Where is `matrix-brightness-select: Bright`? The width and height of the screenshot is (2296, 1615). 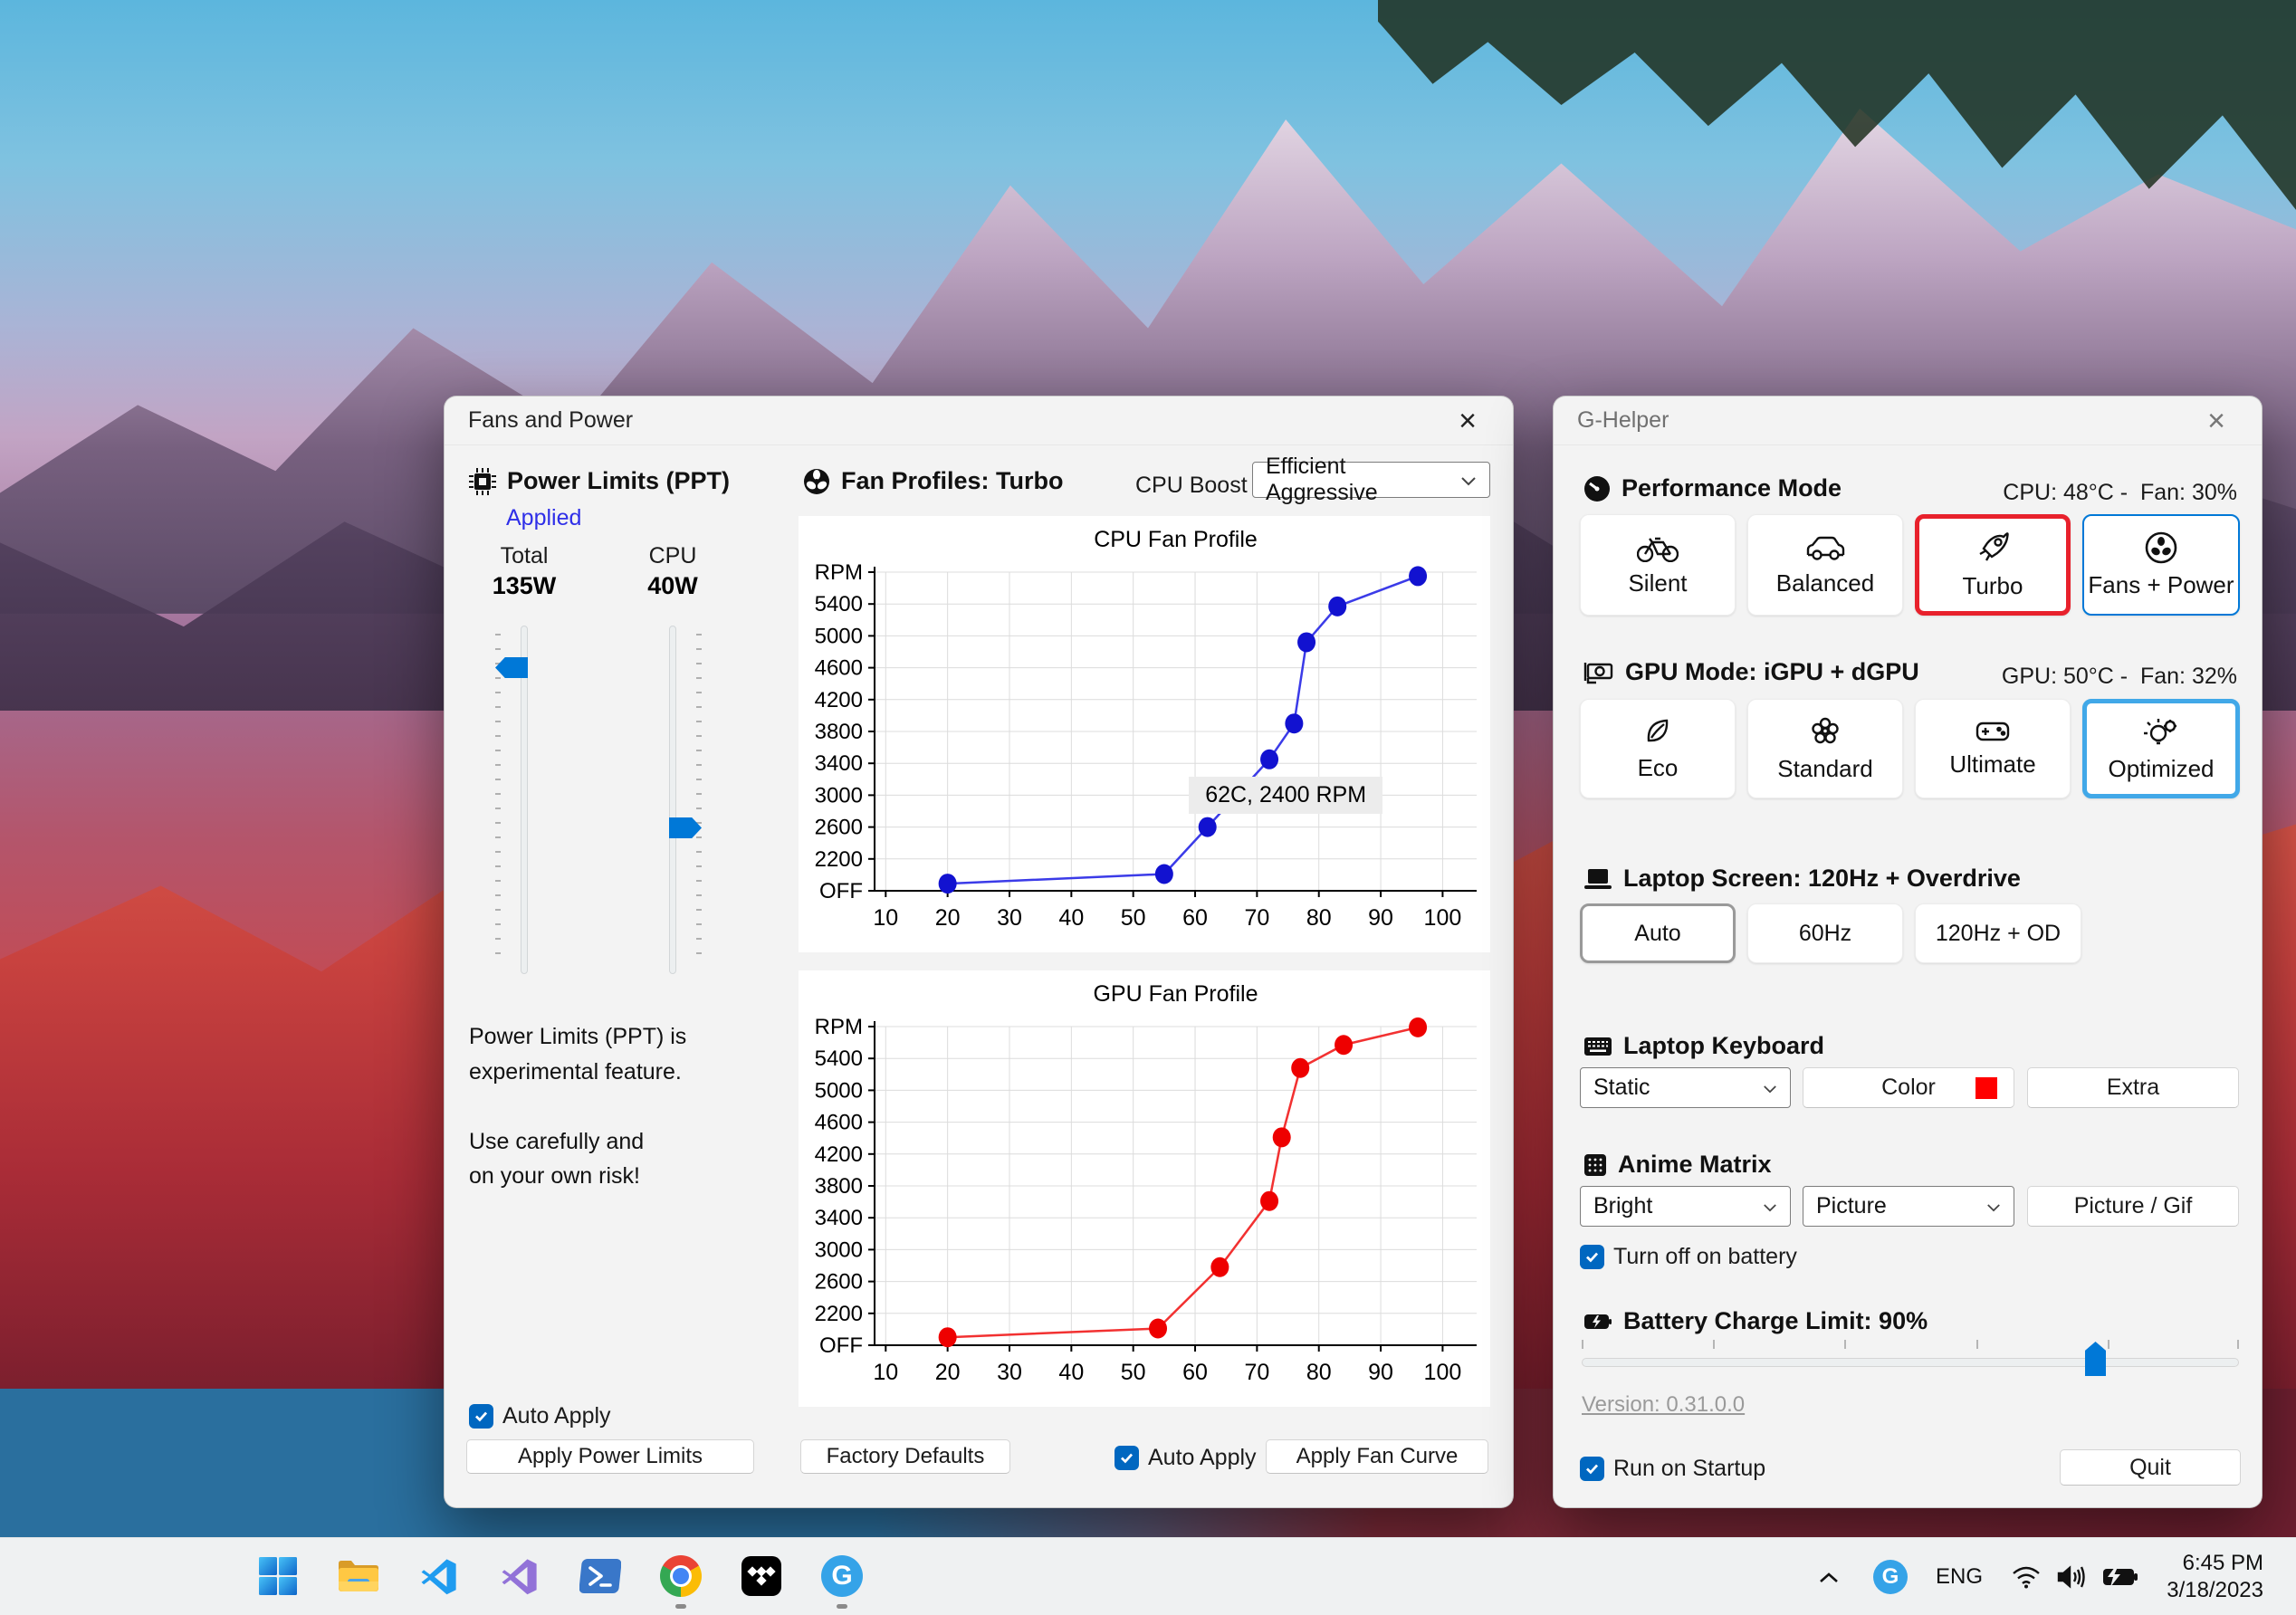 matrix-brightness-select: Bright is located at coordinates (1686, 1206).